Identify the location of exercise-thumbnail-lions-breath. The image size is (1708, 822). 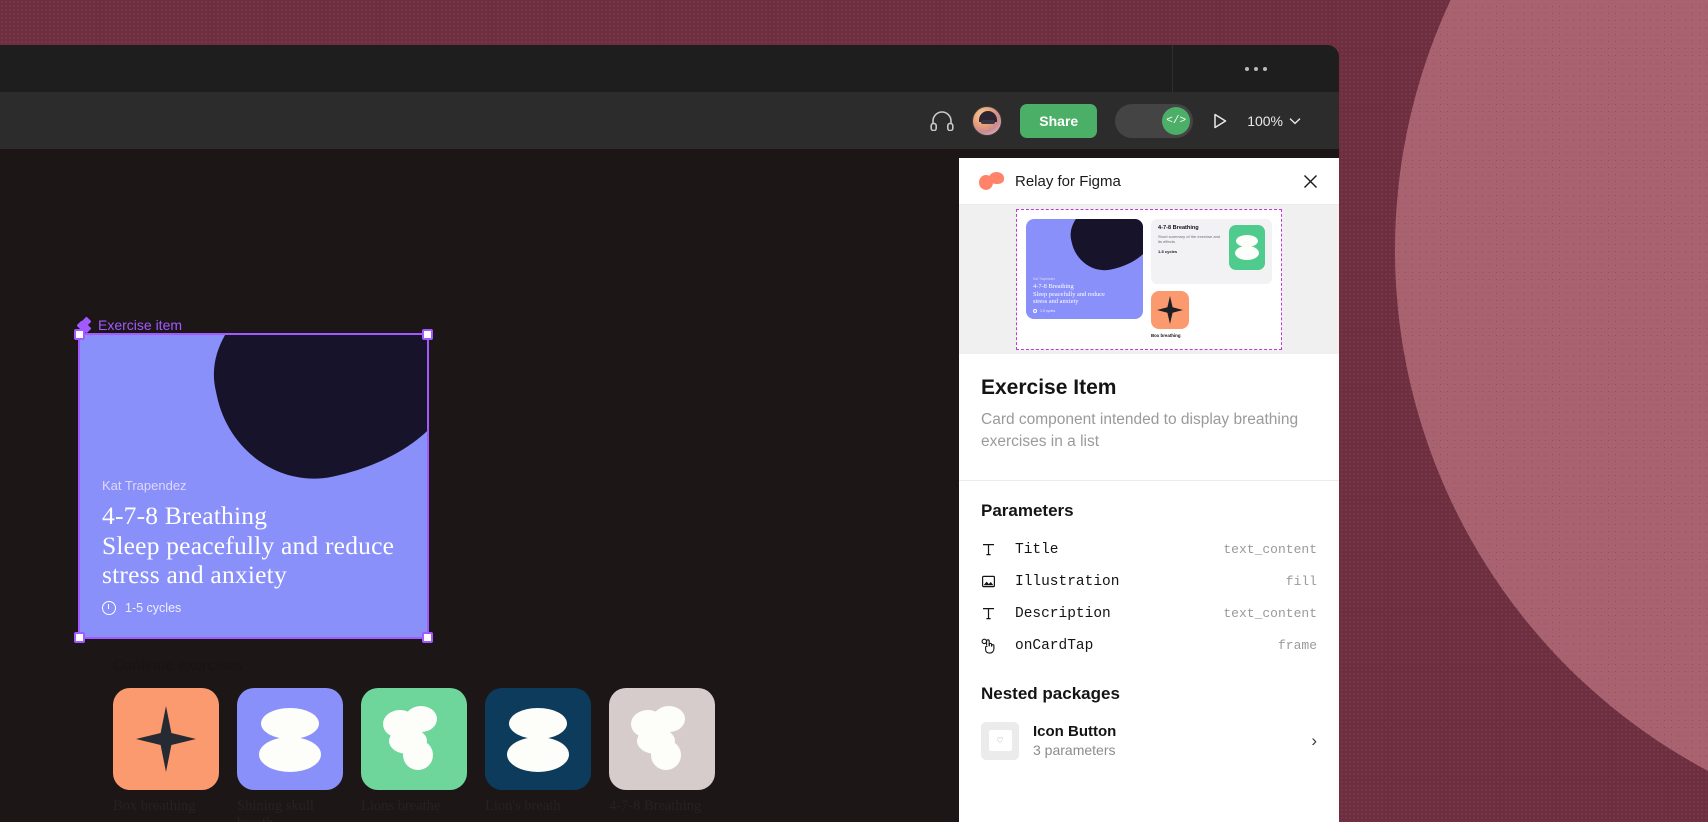
(538, 739).